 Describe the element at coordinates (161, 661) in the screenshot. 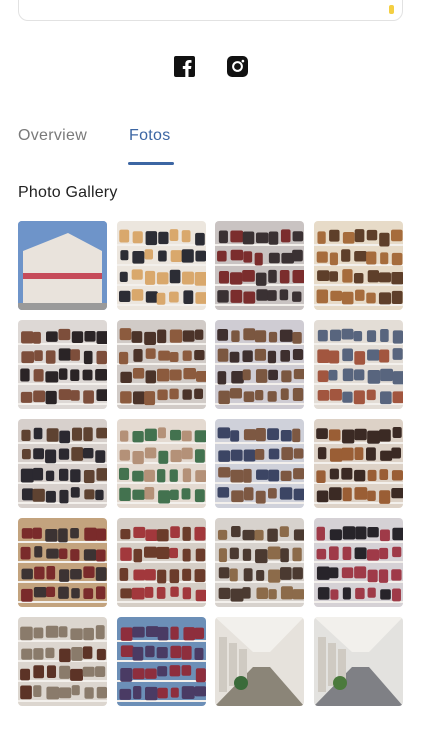

I see `gallery-photo-colorful-shop` at that location.